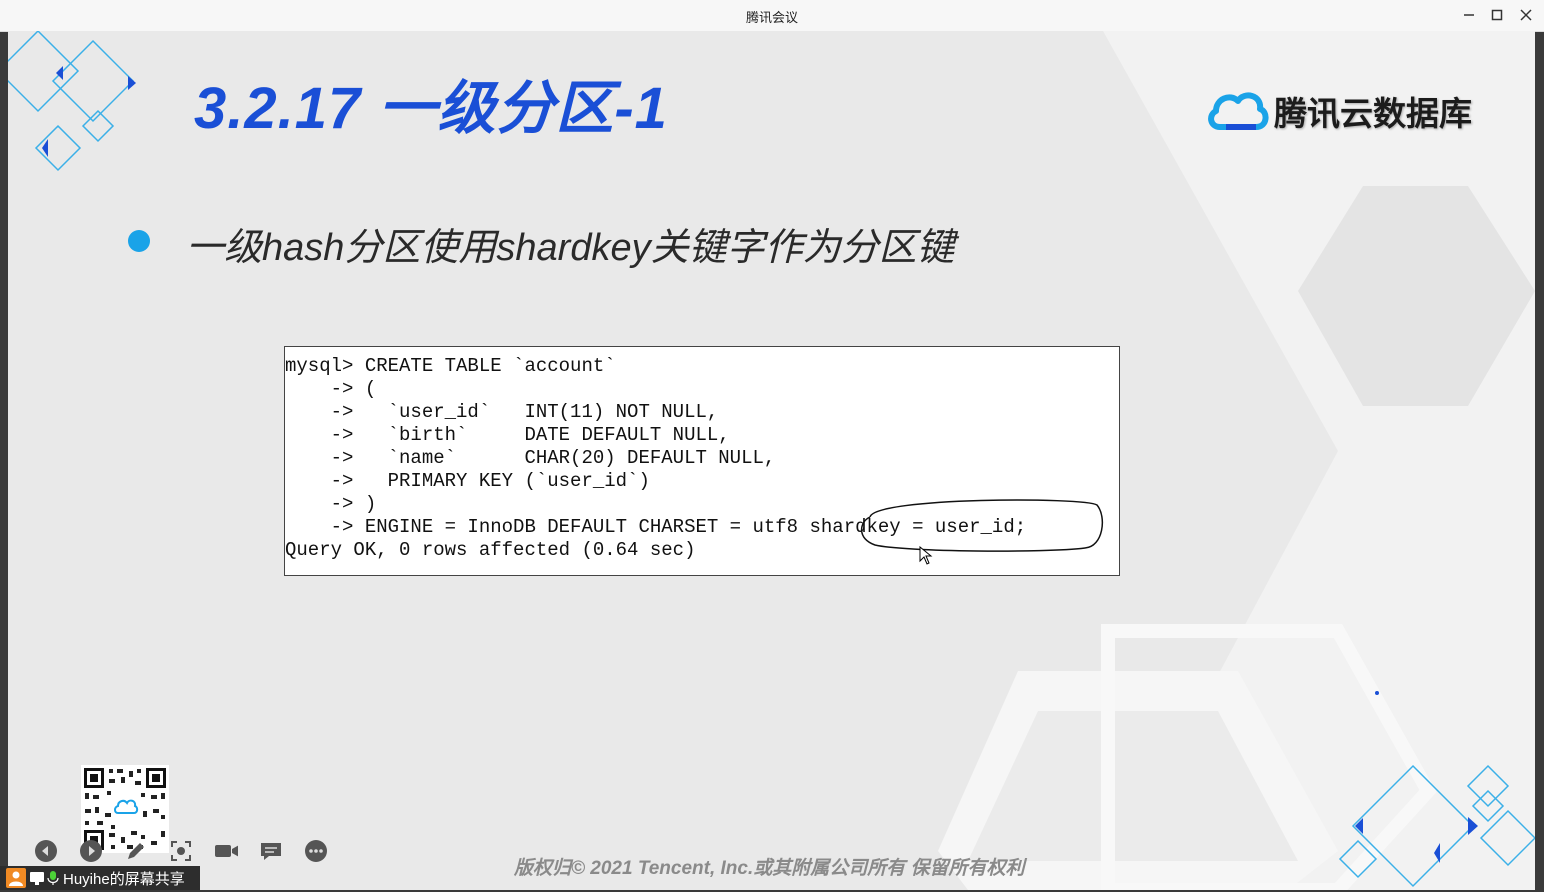  I want to click on window-title: 腾讯会议, so click(771, 17).